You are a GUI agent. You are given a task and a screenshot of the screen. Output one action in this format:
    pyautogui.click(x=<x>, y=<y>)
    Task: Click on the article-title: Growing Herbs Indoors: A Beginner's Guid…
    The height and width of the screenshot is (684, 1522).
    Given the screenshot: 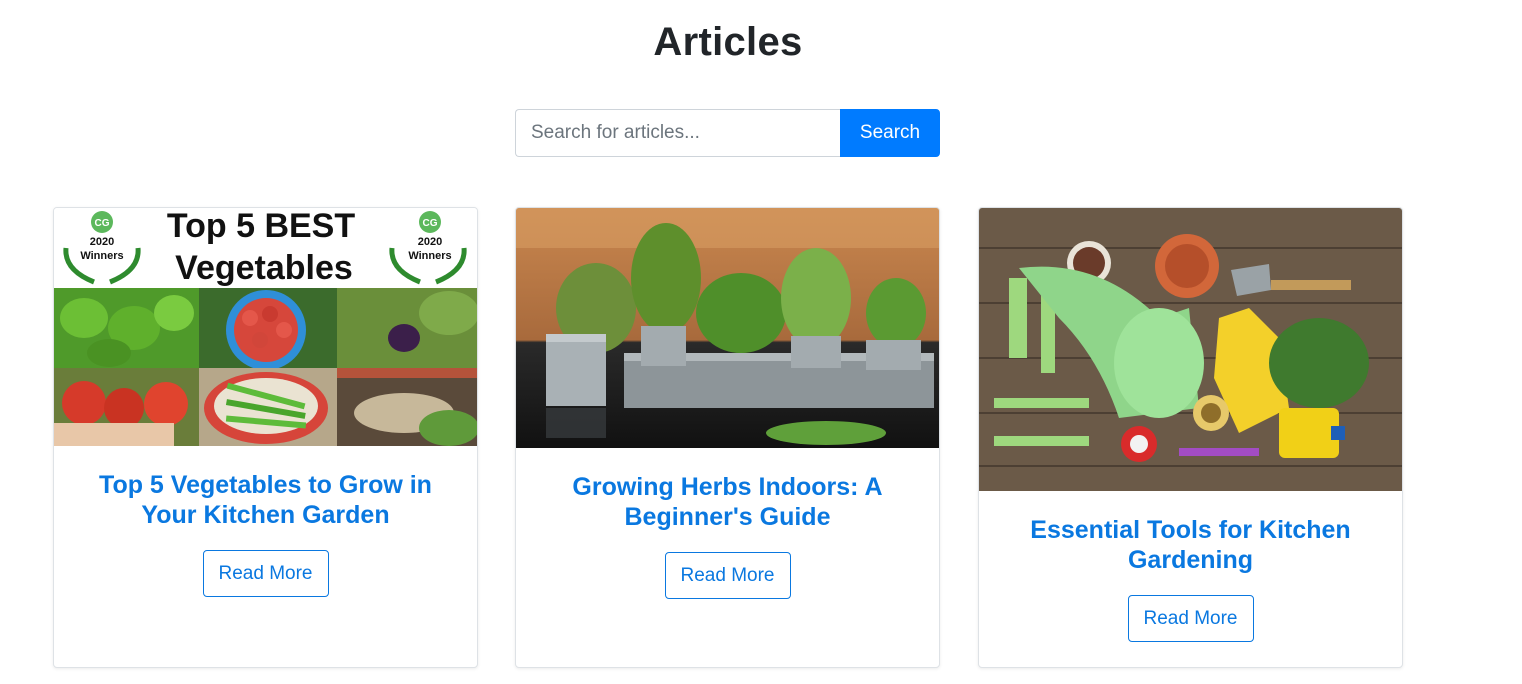 What is the action you would take?
    pyautogui.click(x=727, y=502)
    